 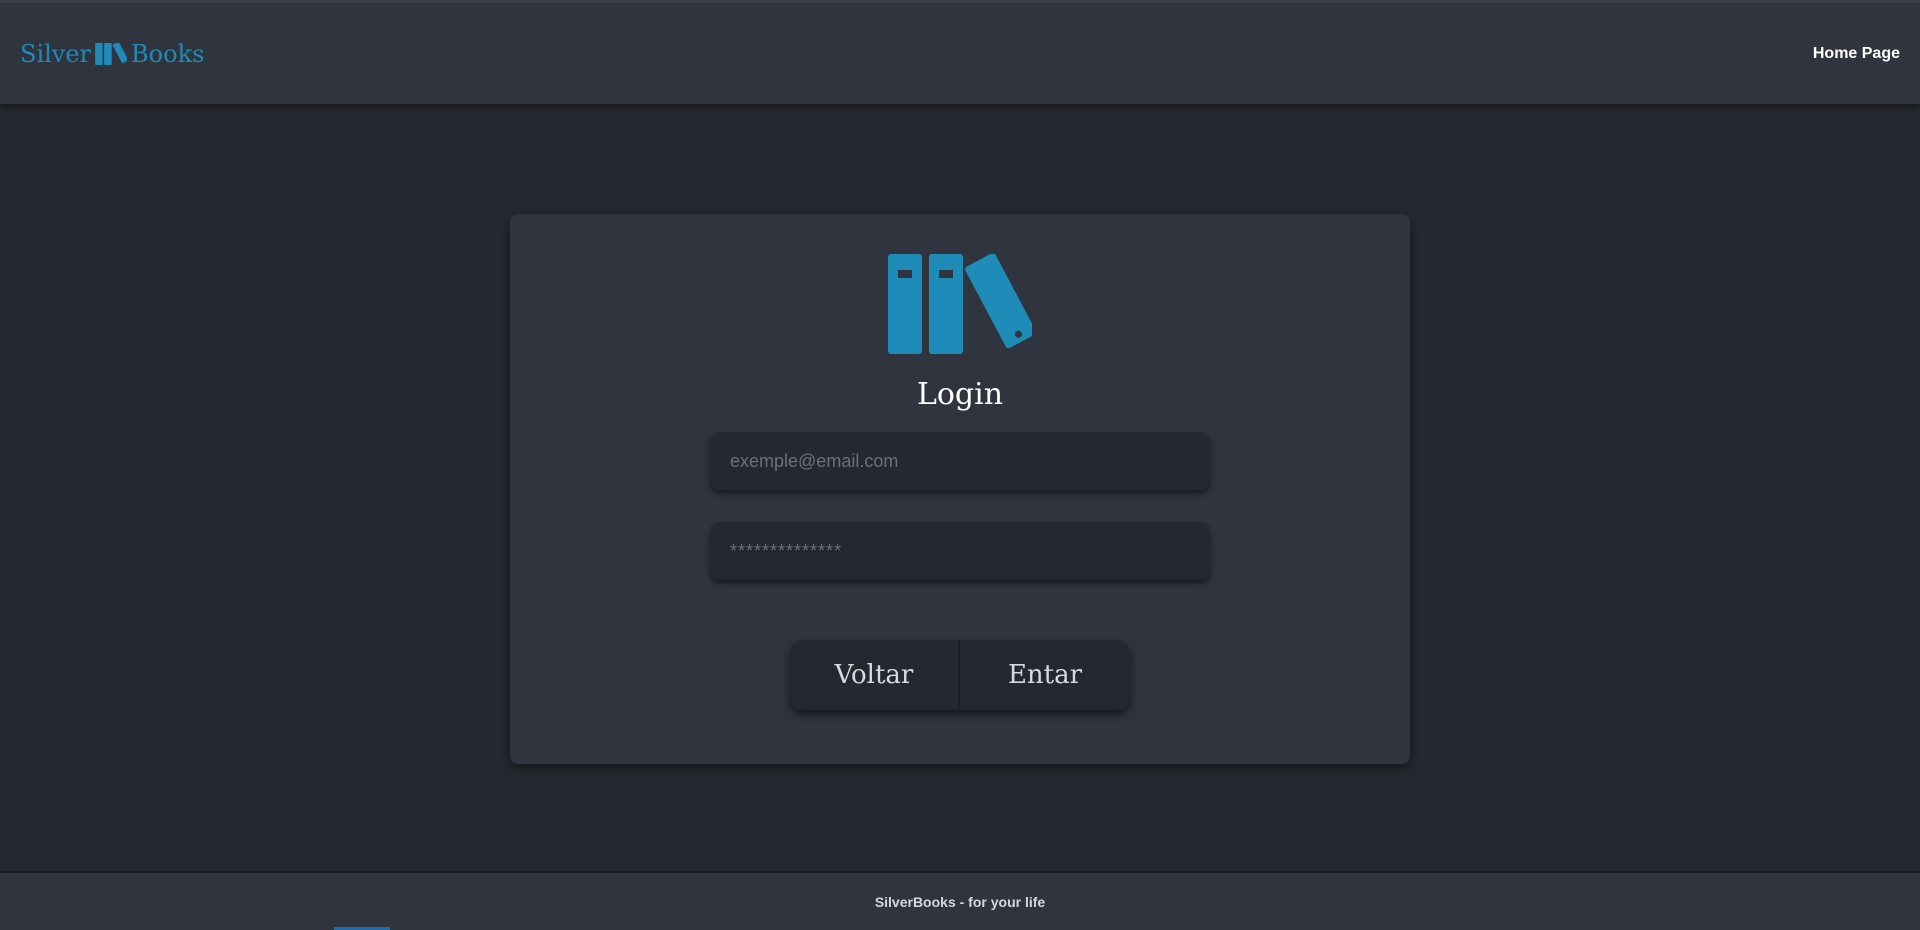 I want to click on login-button-group: Voltar Entar, so click(x=960, y=675).